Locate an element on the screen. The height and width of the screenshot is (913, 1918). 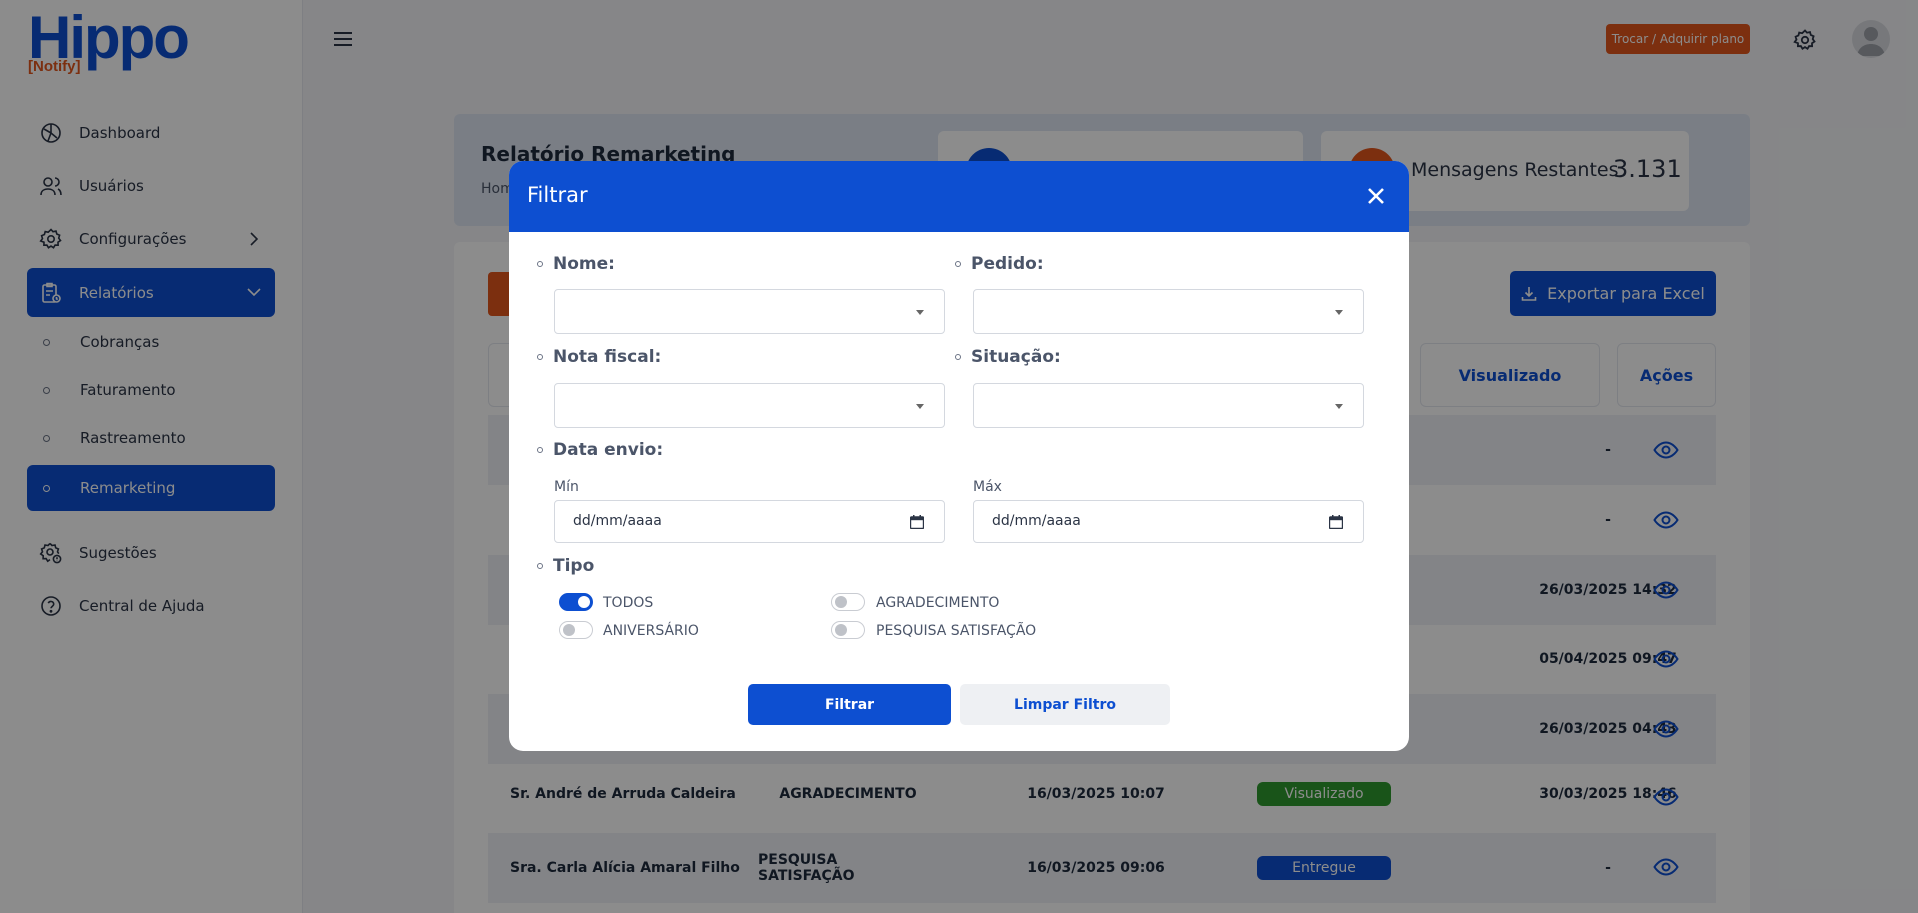
situacao-select is located at coordinates (1168, 405).